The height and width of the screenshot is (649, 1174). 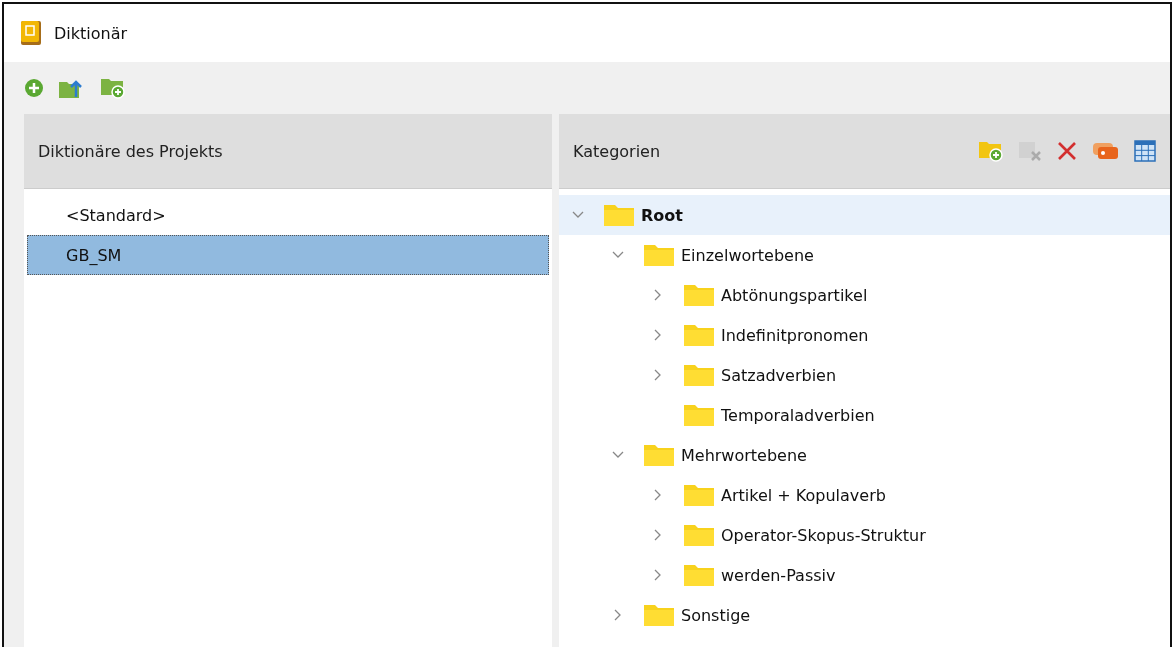 I want to click on tree-item: werden-Passiv, so click(x=864, y=575).